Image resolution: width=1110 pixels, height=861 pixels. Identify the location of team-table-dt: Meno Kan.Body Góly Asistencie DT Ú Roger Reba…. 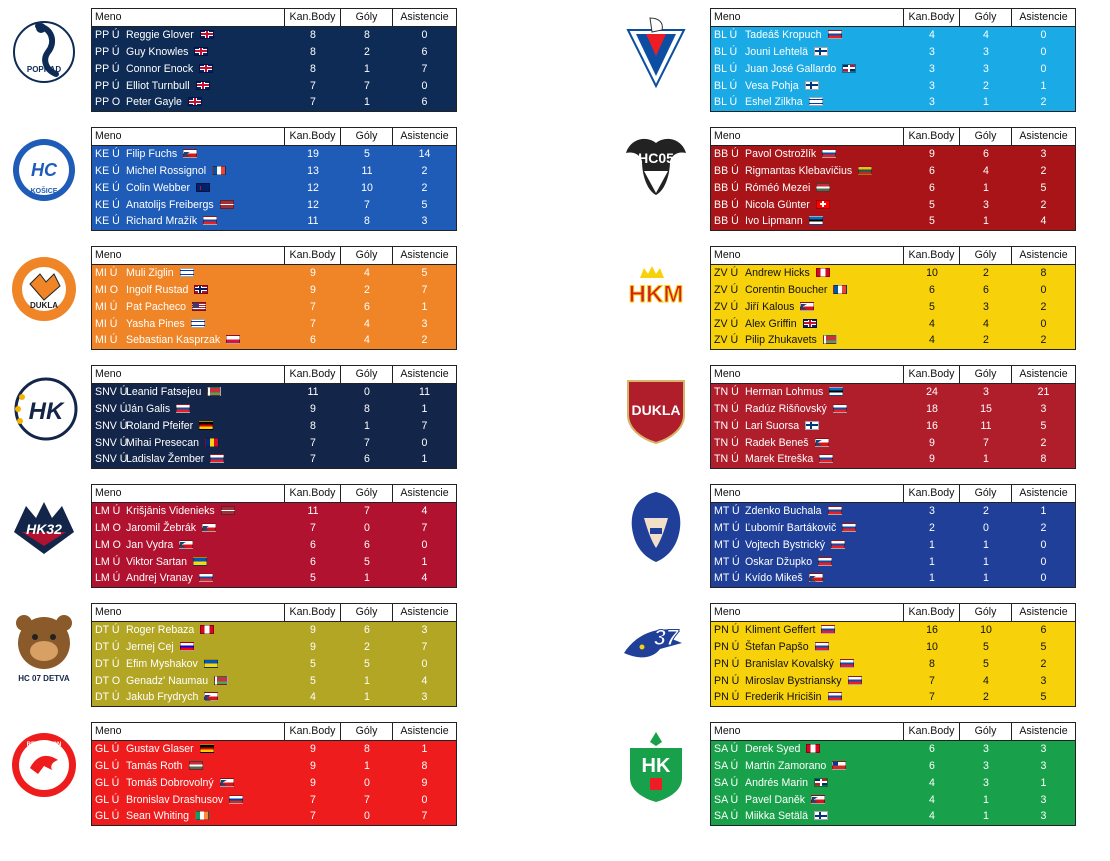
(274, 655).